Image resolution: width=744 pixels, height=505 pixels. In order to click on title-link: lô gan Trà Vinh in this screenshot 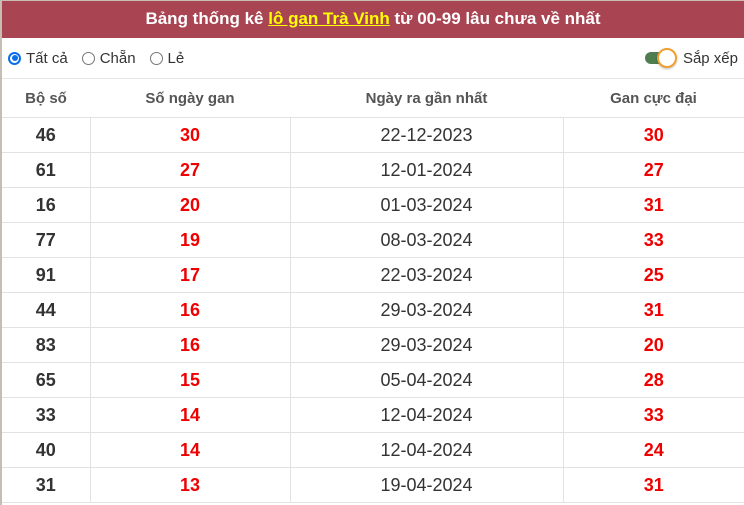, I will do `click(329, 18)`.